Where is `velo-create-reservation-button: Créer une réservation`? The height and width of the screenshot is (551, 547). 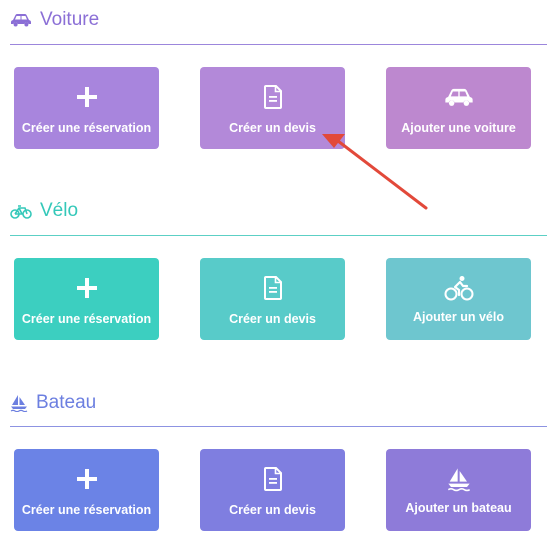
velo-create-reservation-button: Créer une réservation is located at coordinates (86, 299).